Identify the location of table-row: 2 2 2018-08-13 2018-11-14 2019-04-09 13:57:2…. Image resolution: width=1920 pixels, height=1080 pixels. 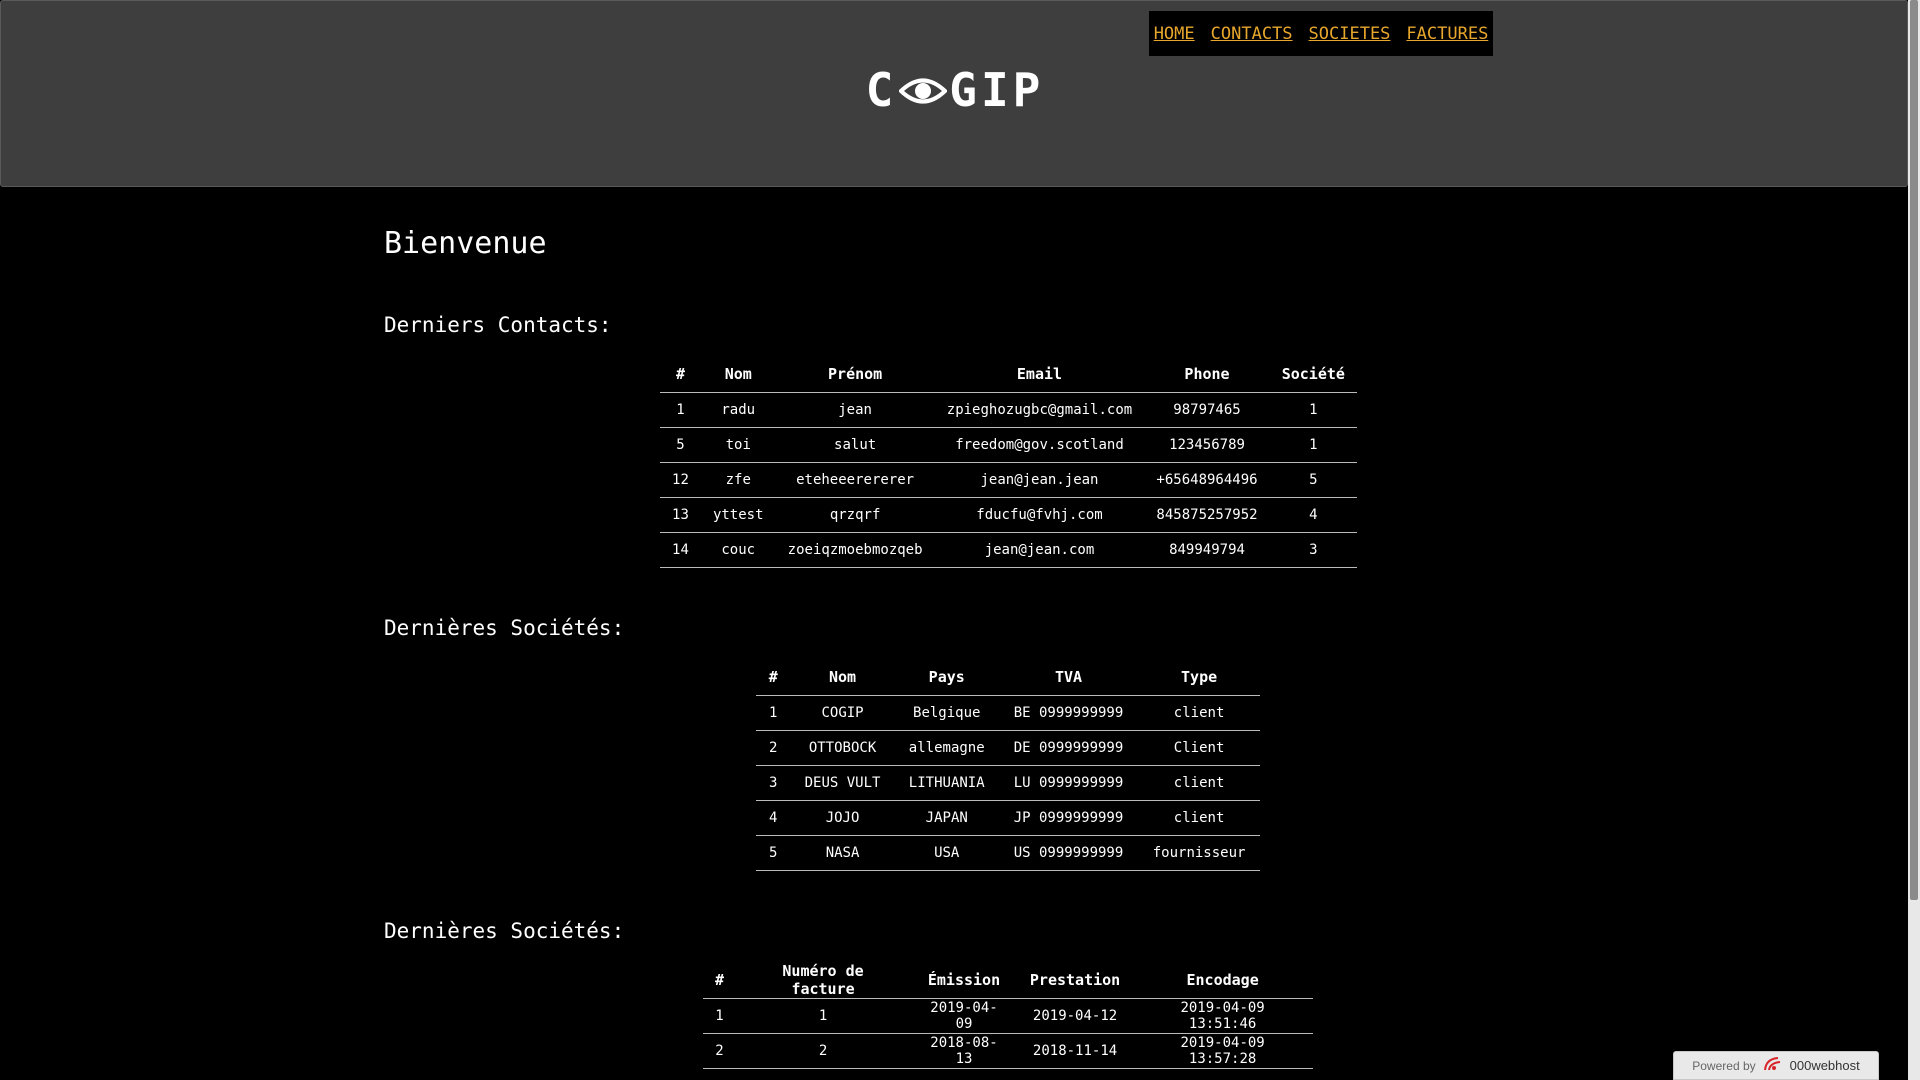
(1008, 1051).